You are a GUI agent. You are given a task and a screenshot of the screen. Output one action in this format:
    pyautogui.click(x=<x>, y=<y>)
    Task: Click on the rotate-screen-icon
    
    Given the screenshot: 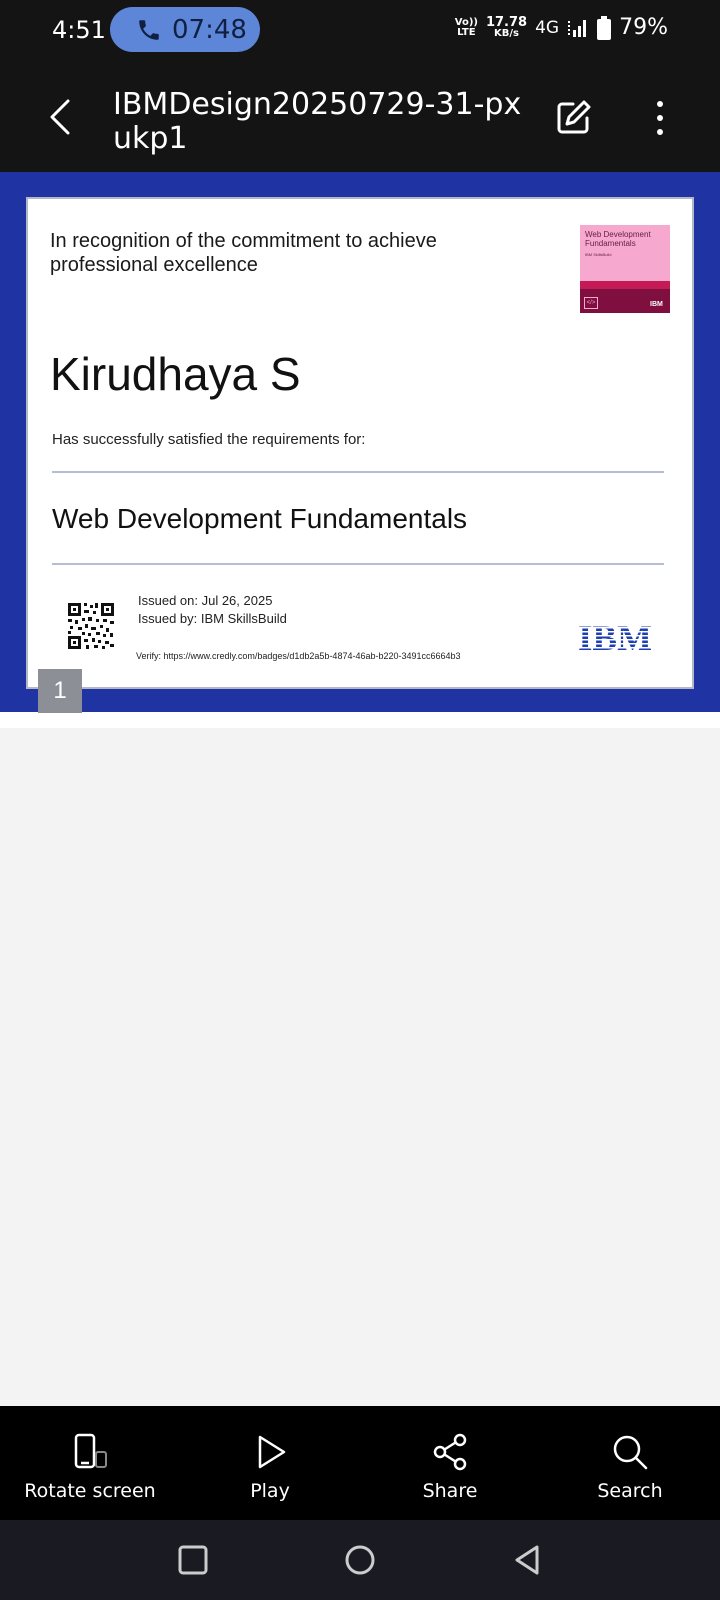 What is the action you would take?
    pyautogui.click(x=90, y=1451)
    